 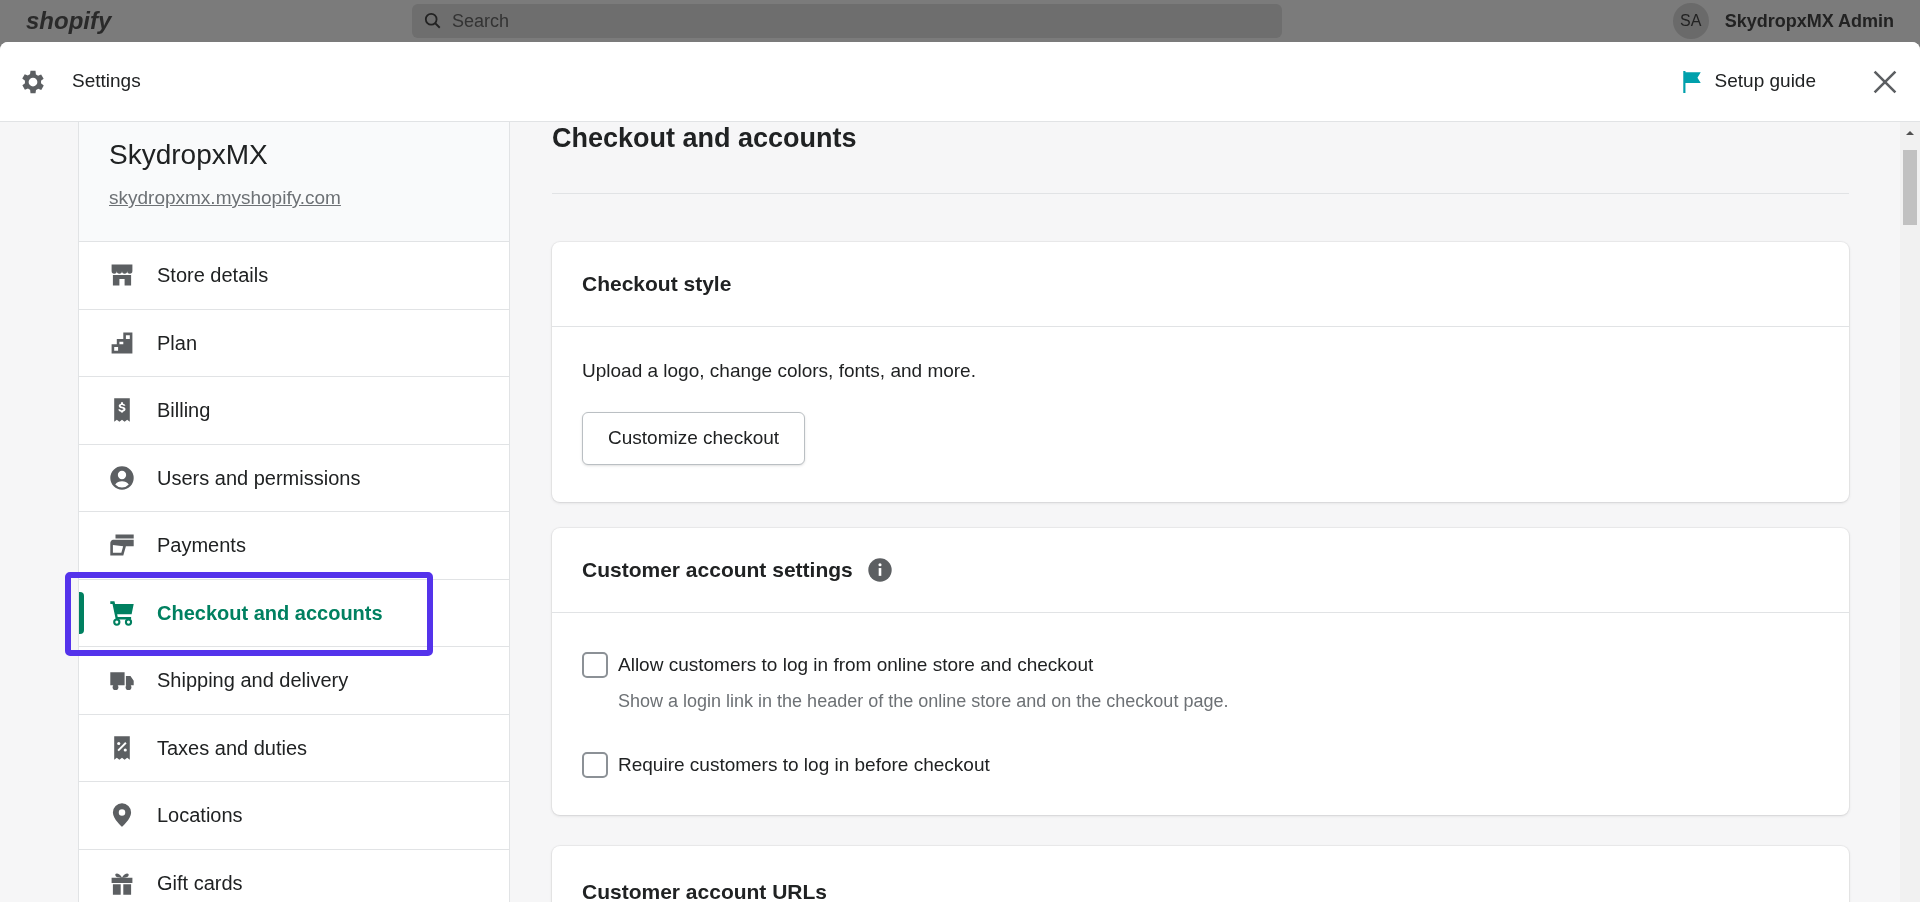 What do you see at coordinates (694, 438) in the screenshot?
I see `customize-checkout-button: Customize checkout` at bounding box center [694, 438].